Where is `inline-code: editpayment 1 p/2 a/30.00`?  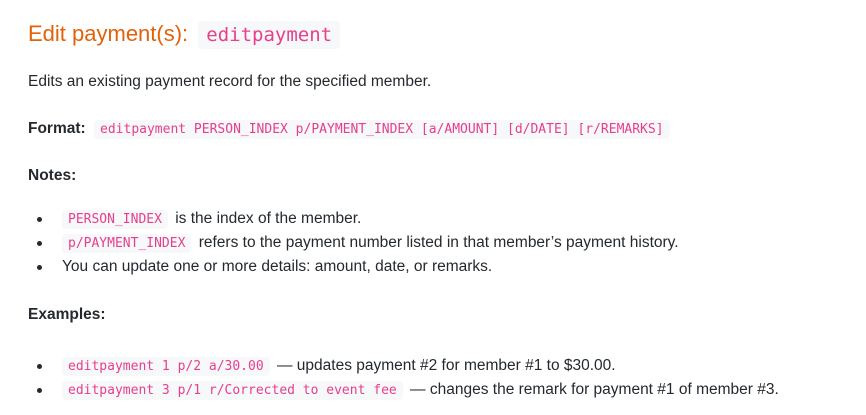
inline-code: editpayment 1 p/2 a/30.00 is located at coordinates (166, 366).